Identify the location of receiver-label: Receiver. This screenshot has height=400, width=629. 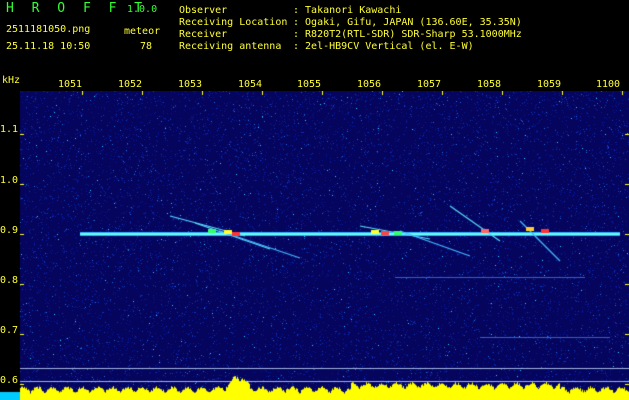
(203, 34).